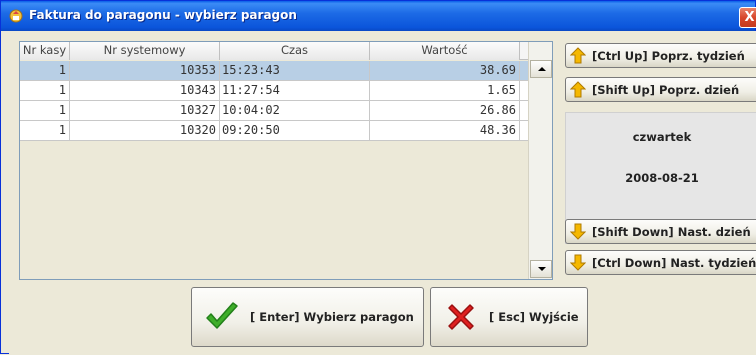 The width and height of the screenshot is (756, 355). What do you see at coordinates (16, 16) in the screenshot?
I see `app-icon` at bounding box center [16, 16].